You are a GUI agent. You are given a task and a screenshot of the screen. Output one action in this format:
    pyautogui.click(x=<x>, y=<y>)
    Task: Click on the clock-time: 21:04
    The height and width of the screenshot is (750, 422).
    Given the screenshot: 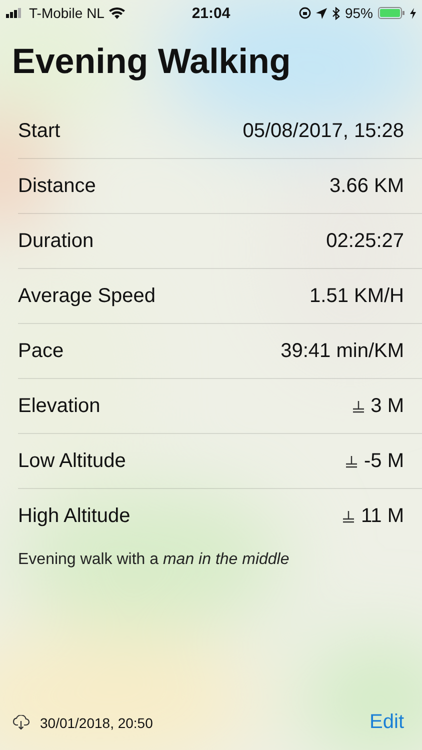 What is the action you would take?
    pyautogui.click(x=211, y=13)
    